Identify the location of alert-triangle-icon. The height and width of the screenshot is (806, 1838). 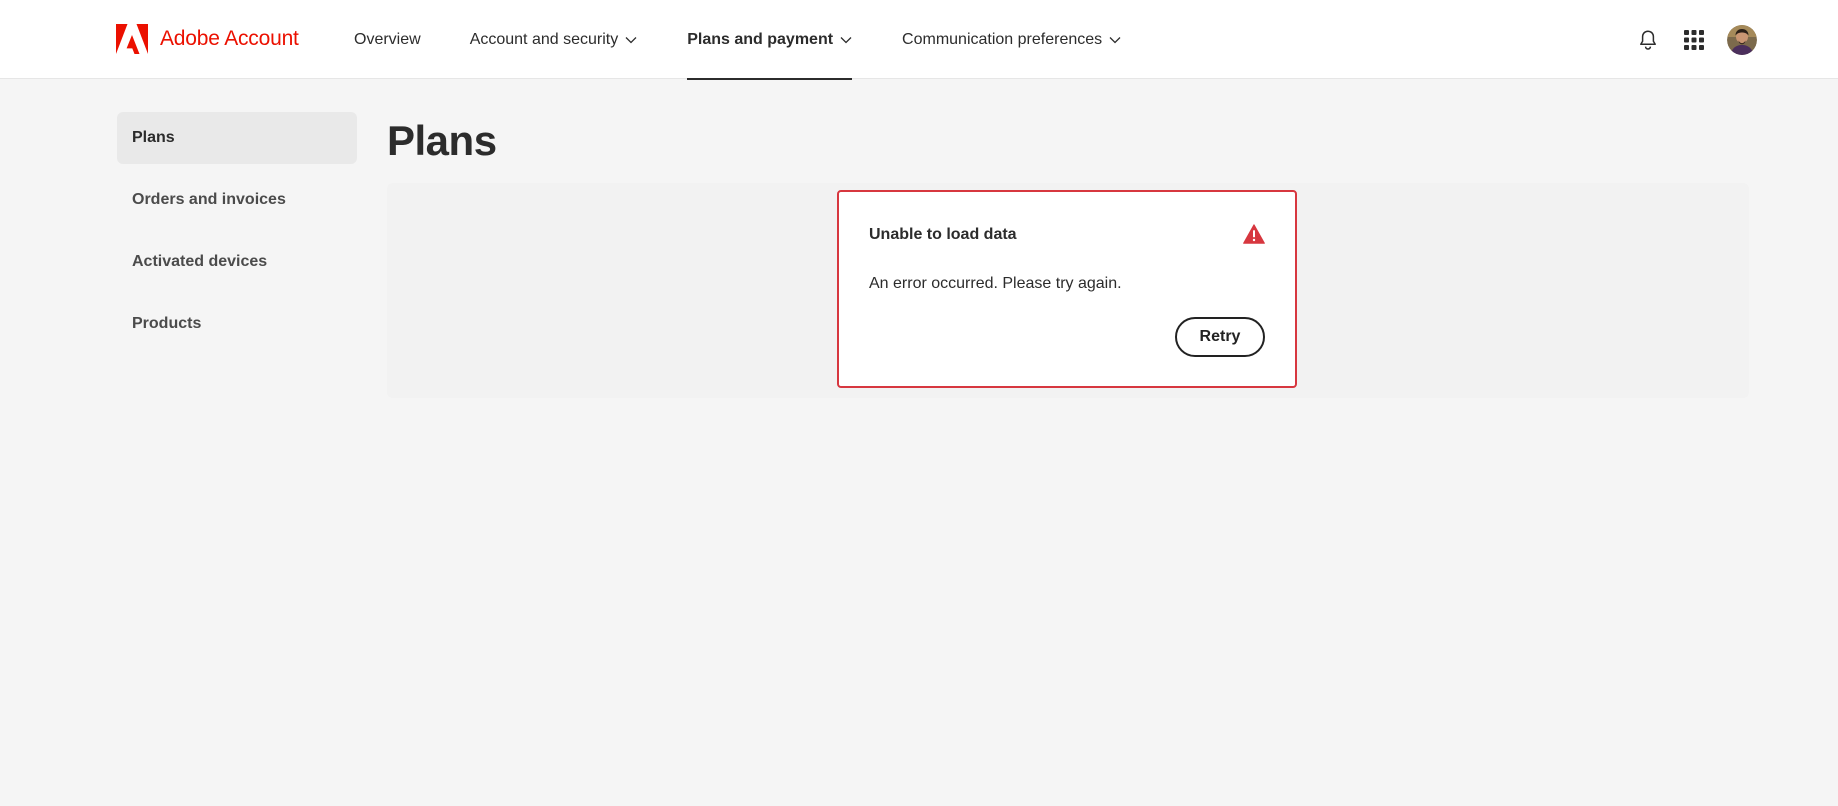
(1254, 234).